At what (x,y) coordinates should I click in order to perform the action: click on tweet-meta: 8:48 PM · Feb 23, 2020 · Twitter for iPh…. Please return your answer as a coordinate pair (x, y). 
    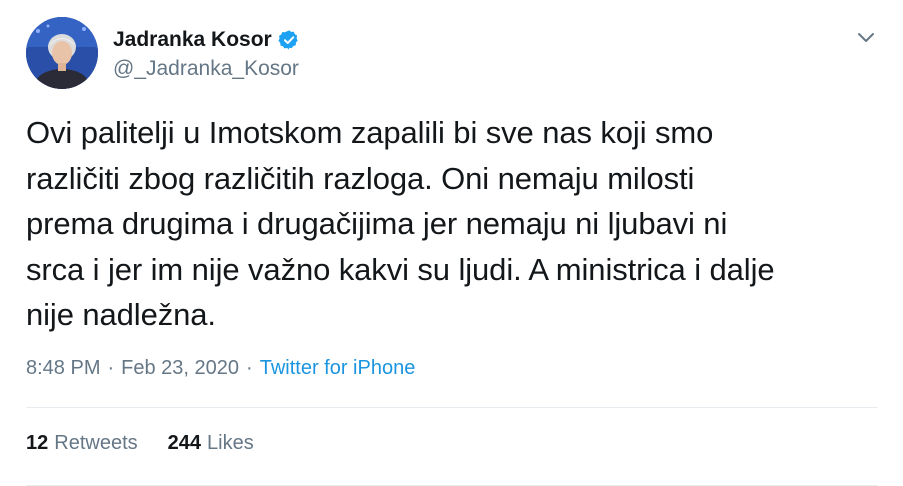
    Looking at the image, I should click on (220, 368).